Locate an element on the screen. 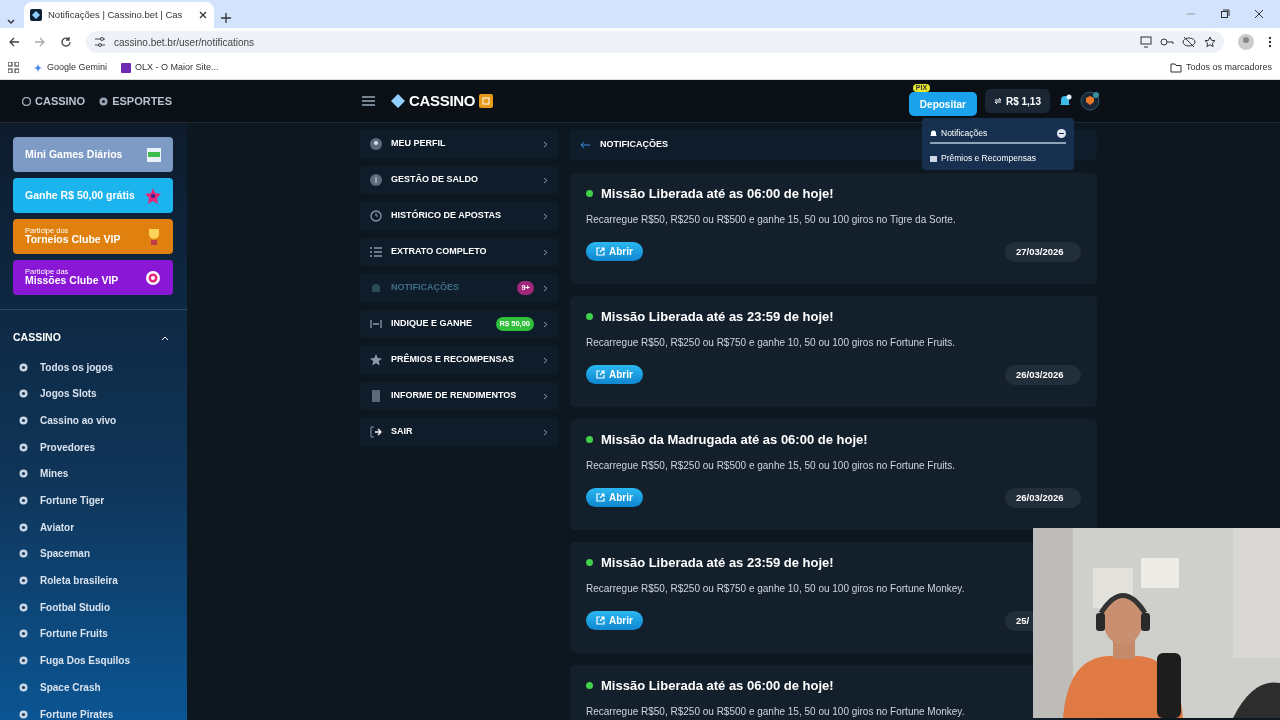  apps-icon is located at coordinates (13, 67).